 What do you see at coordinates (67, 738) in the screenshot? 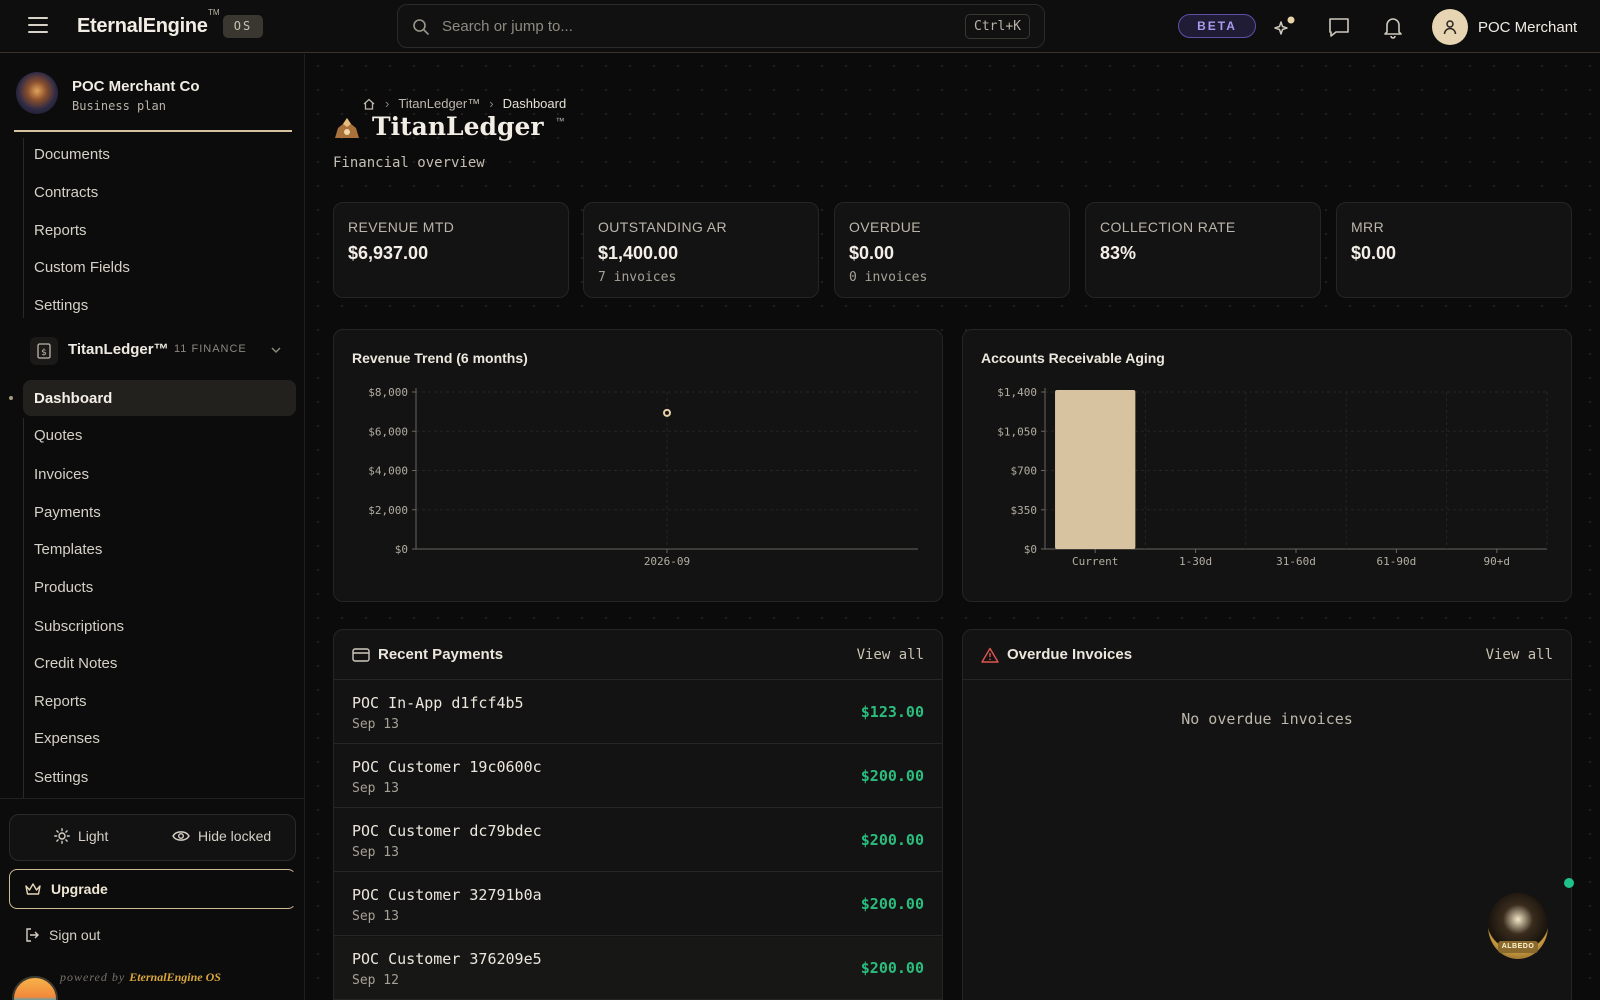
I see `sidebar-item-expenses: Expenses` at bounding box center [67, 738].